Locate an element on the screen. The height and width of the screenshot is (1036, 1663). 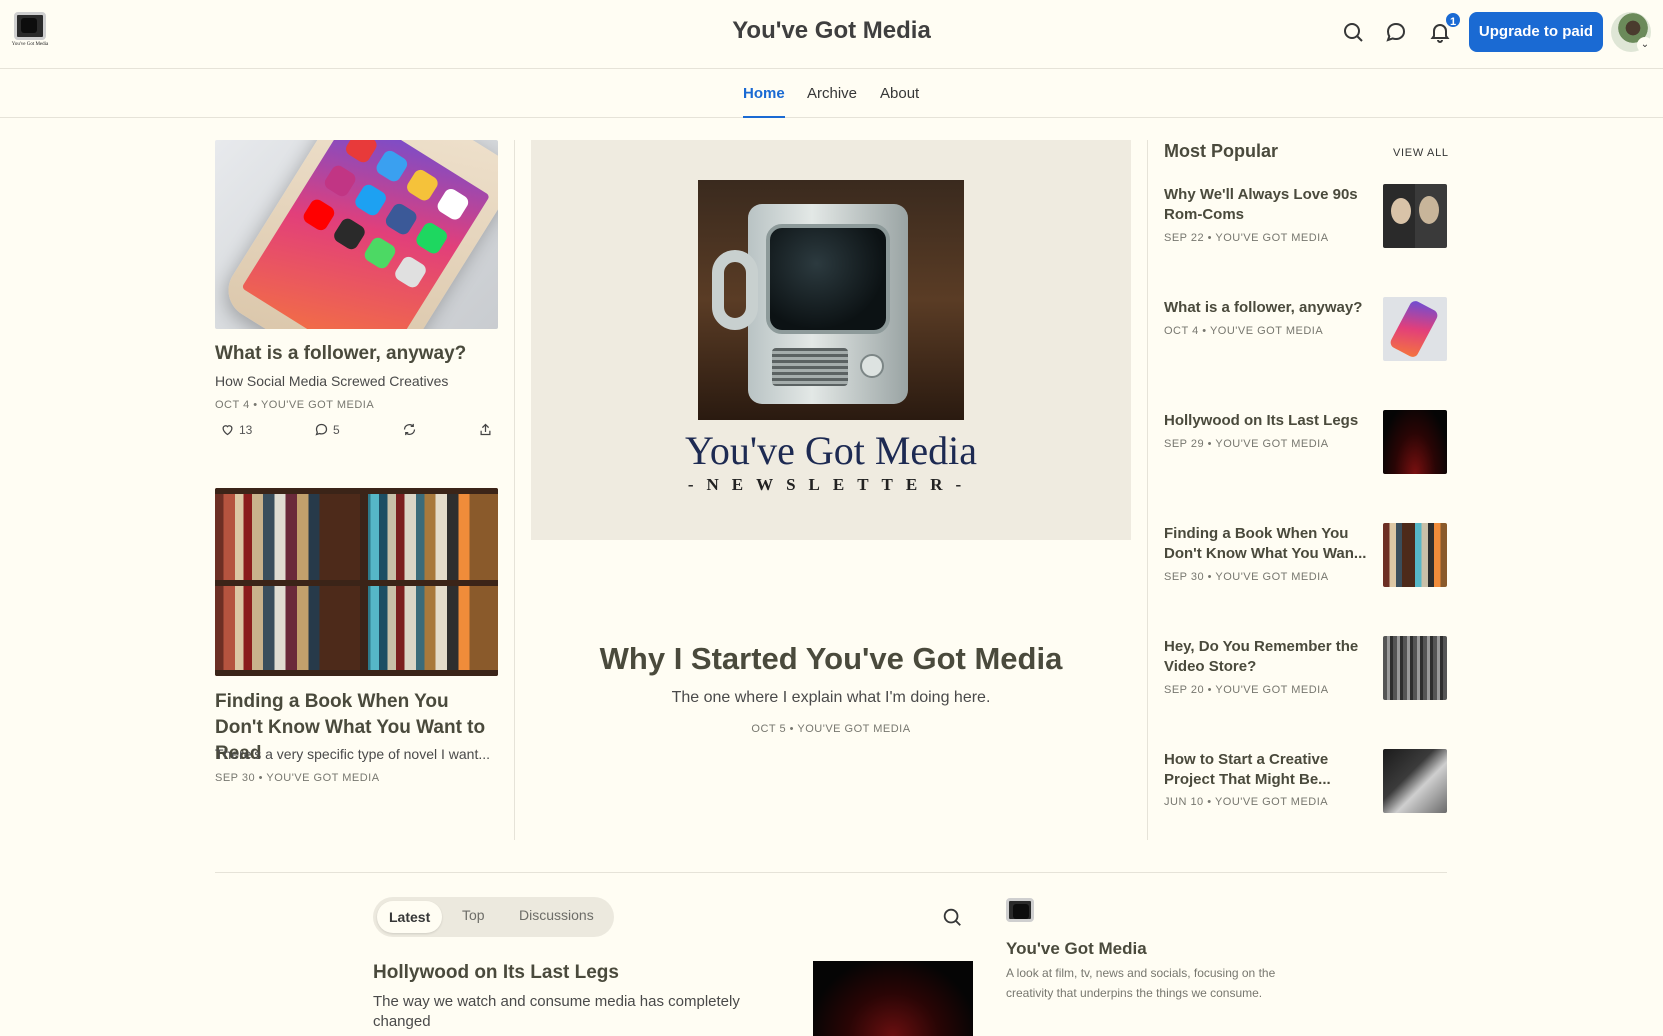
popular-item-meta: SEP 20 • YOU'VE GOT MEDIA is located at coordinates (1246, 690).